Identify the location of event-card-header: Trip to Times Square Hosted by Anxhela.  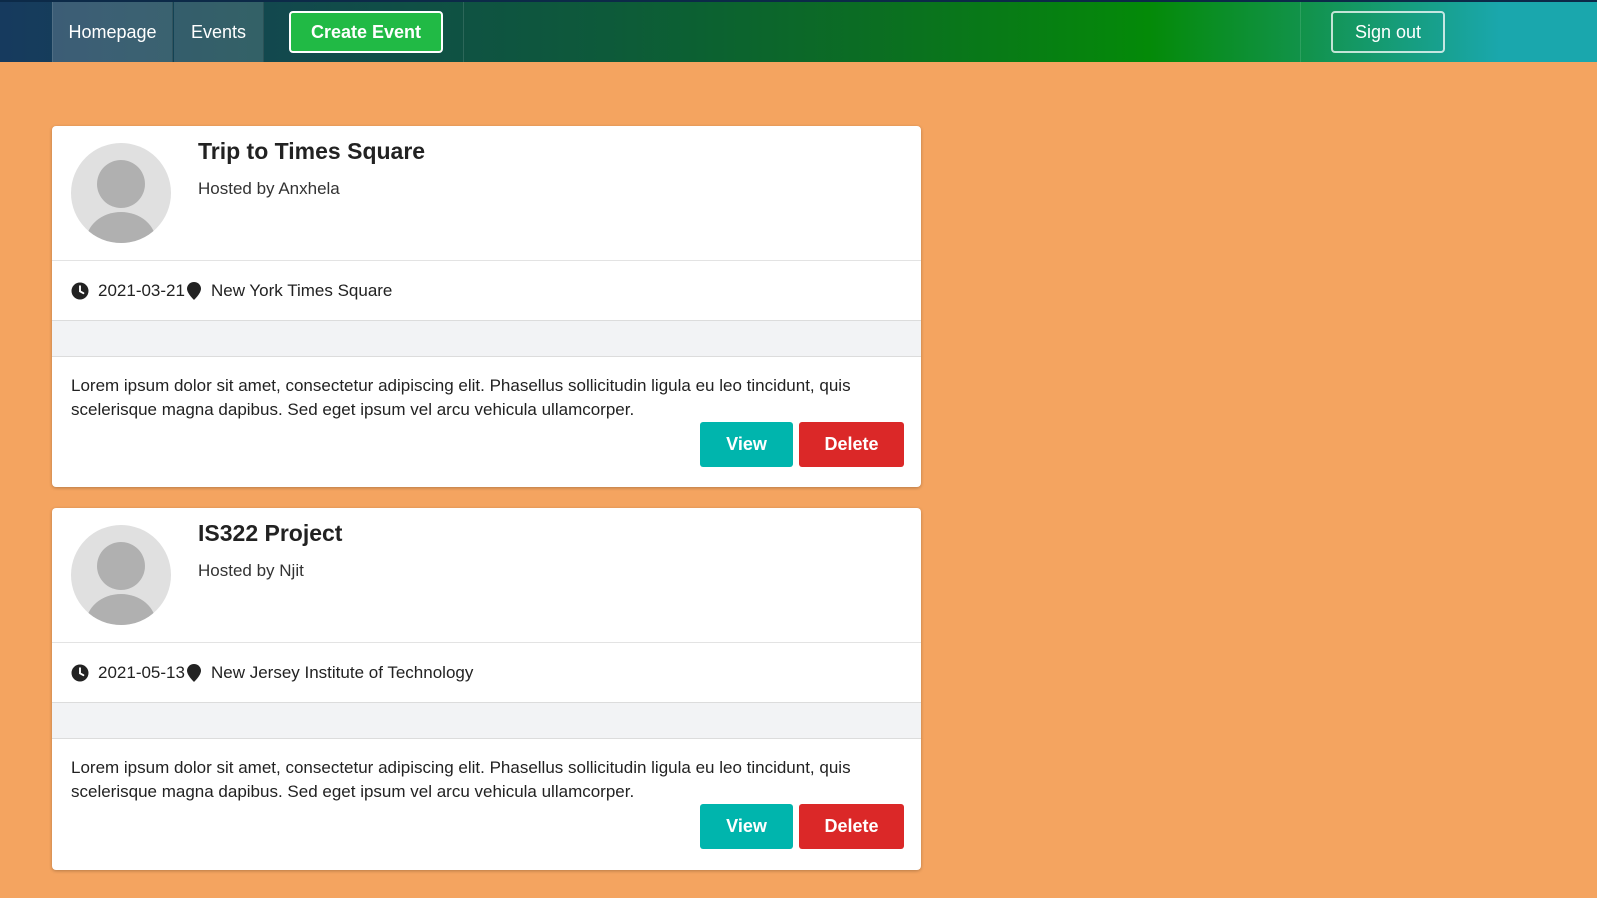
(486, 193).